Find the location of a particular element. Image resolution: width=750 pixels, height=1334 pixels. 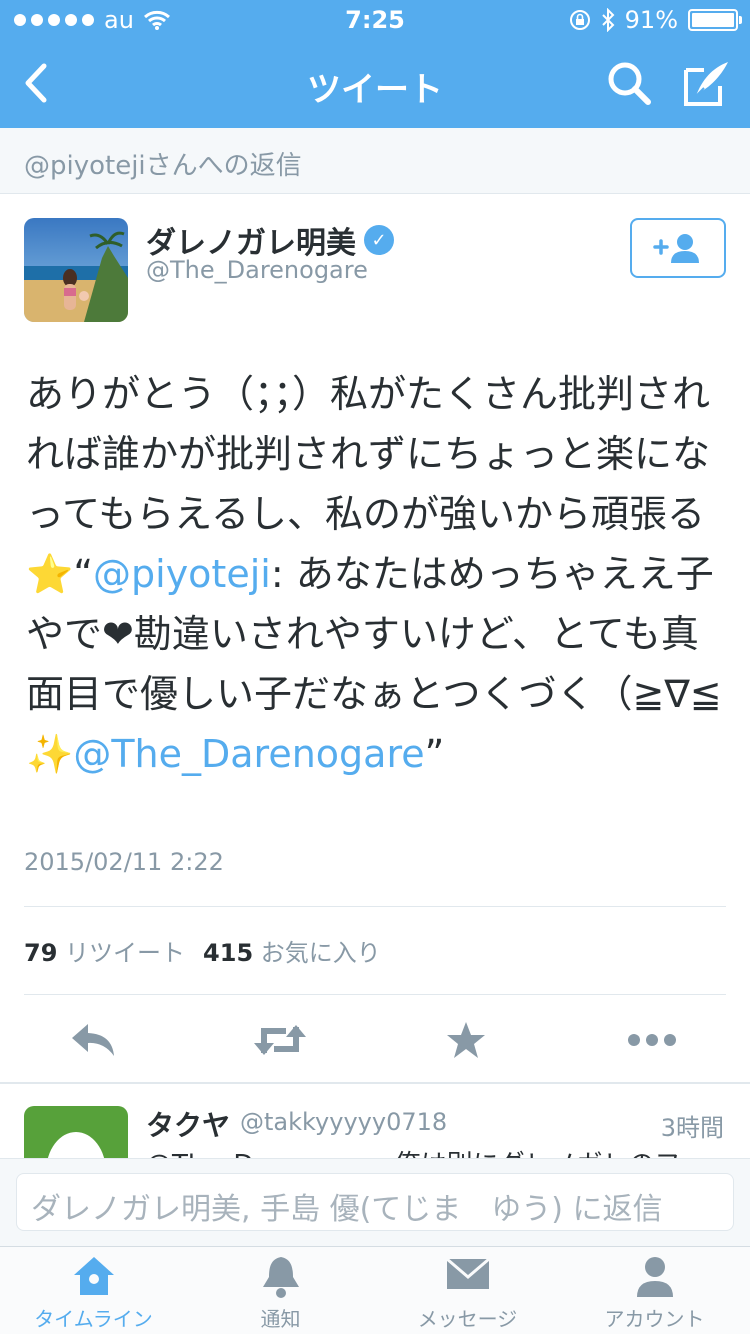

retweet-button is located at coordinates (280, 1040).